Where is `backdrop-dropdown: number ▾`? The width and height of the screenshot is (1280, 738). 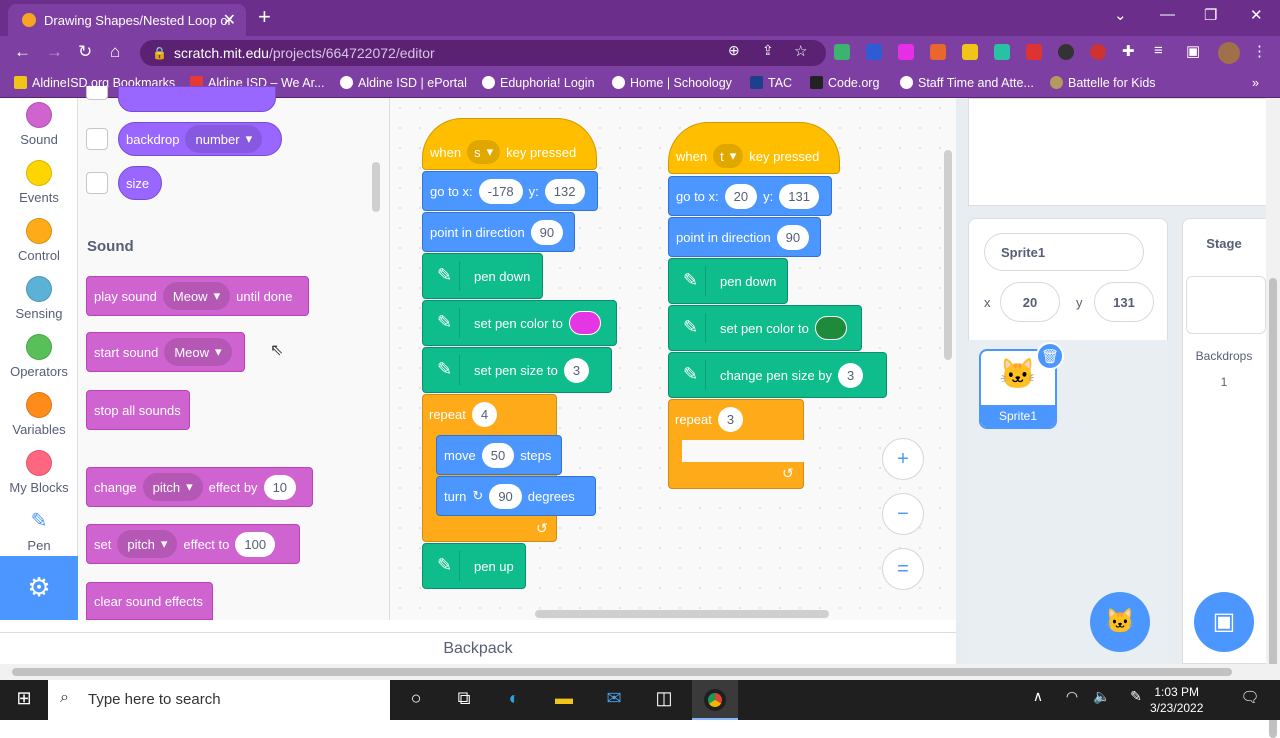
backdrop-dropdown: number ▾ is located at coordinates (224, 139).